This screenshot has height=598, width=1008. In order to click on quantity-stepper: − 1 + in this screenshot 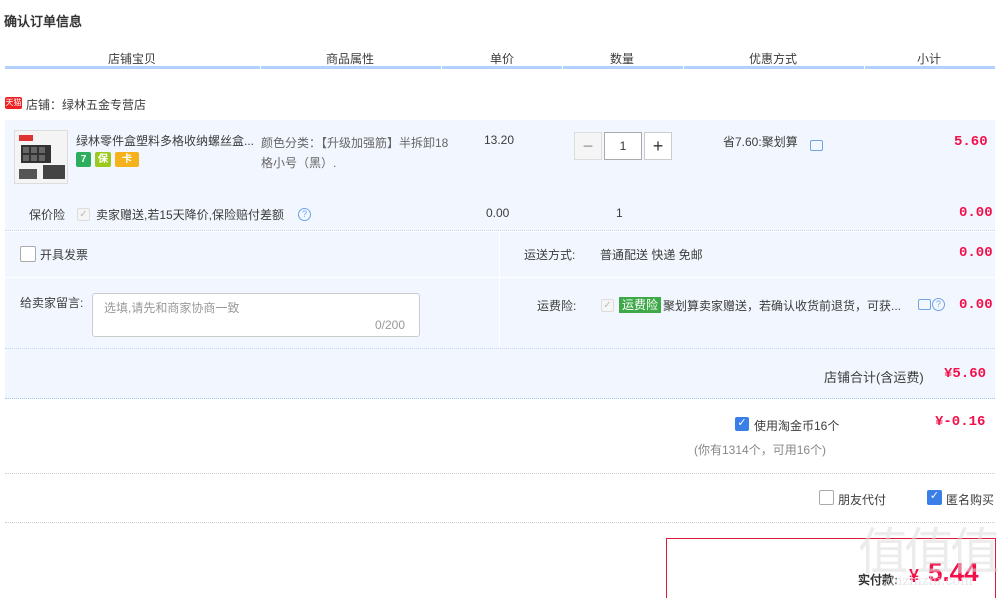, I will do `click(623, 146)`.